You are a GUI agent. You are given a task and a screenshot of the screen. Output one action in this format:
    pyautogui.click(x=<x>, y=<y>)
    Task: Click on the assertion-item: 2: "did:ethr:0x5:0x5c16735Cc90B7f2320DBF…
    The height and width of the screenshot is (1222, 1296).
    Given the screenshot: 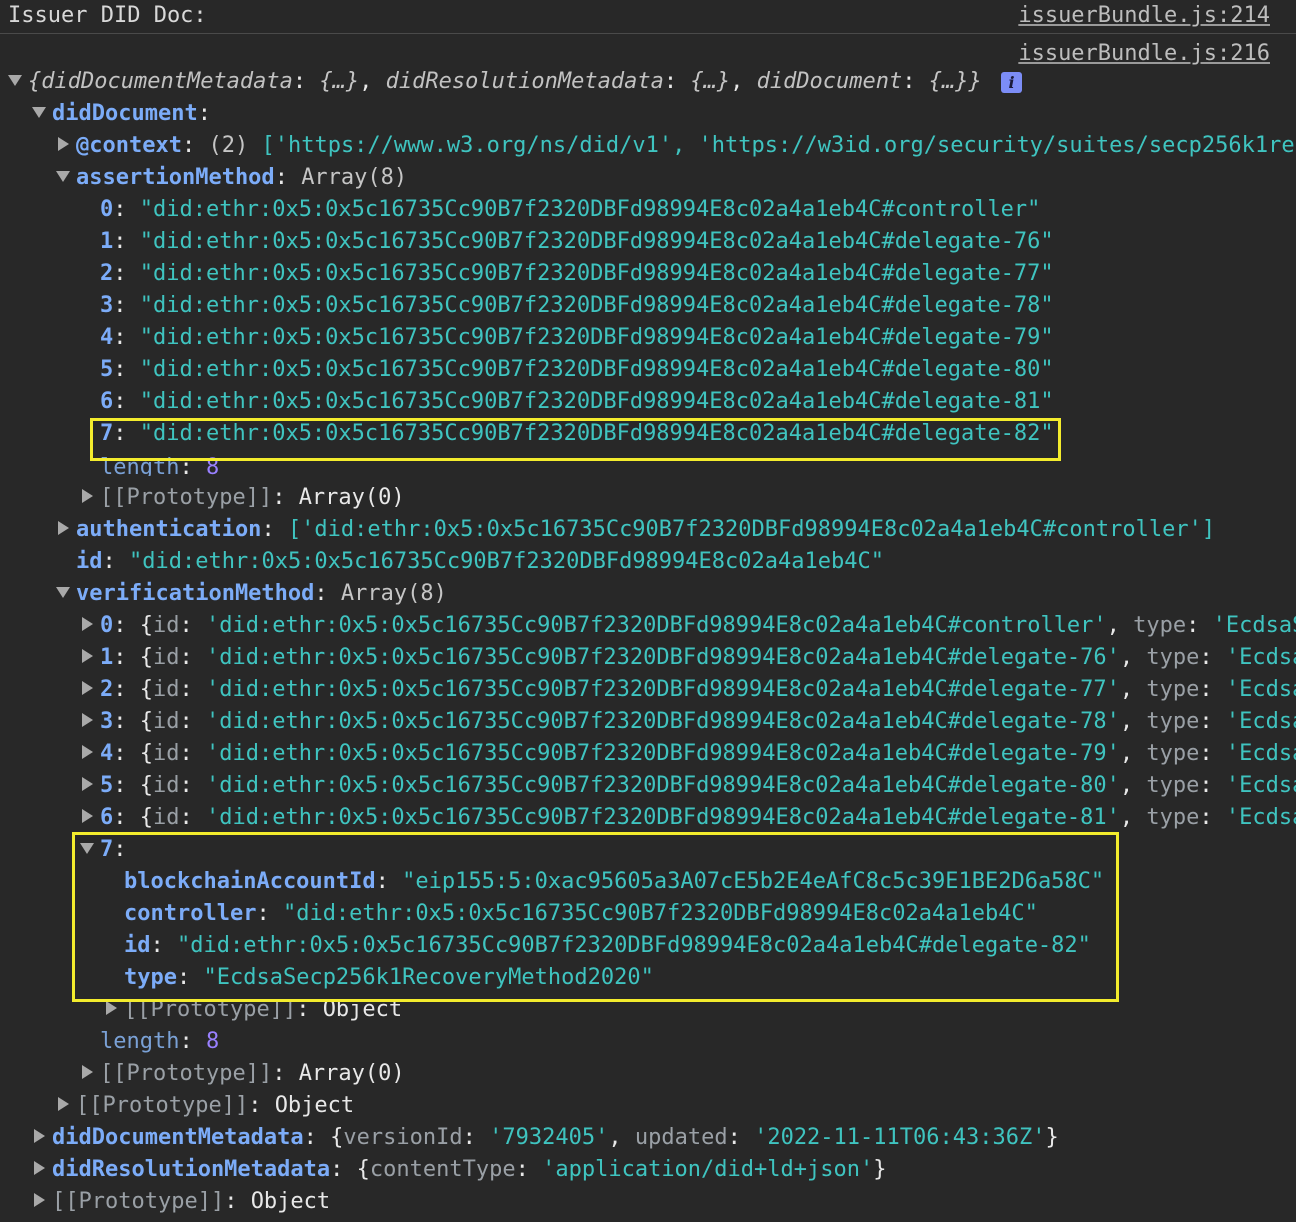 What is the action you would take?
    pyautogui.click(x=648, y=274)
    